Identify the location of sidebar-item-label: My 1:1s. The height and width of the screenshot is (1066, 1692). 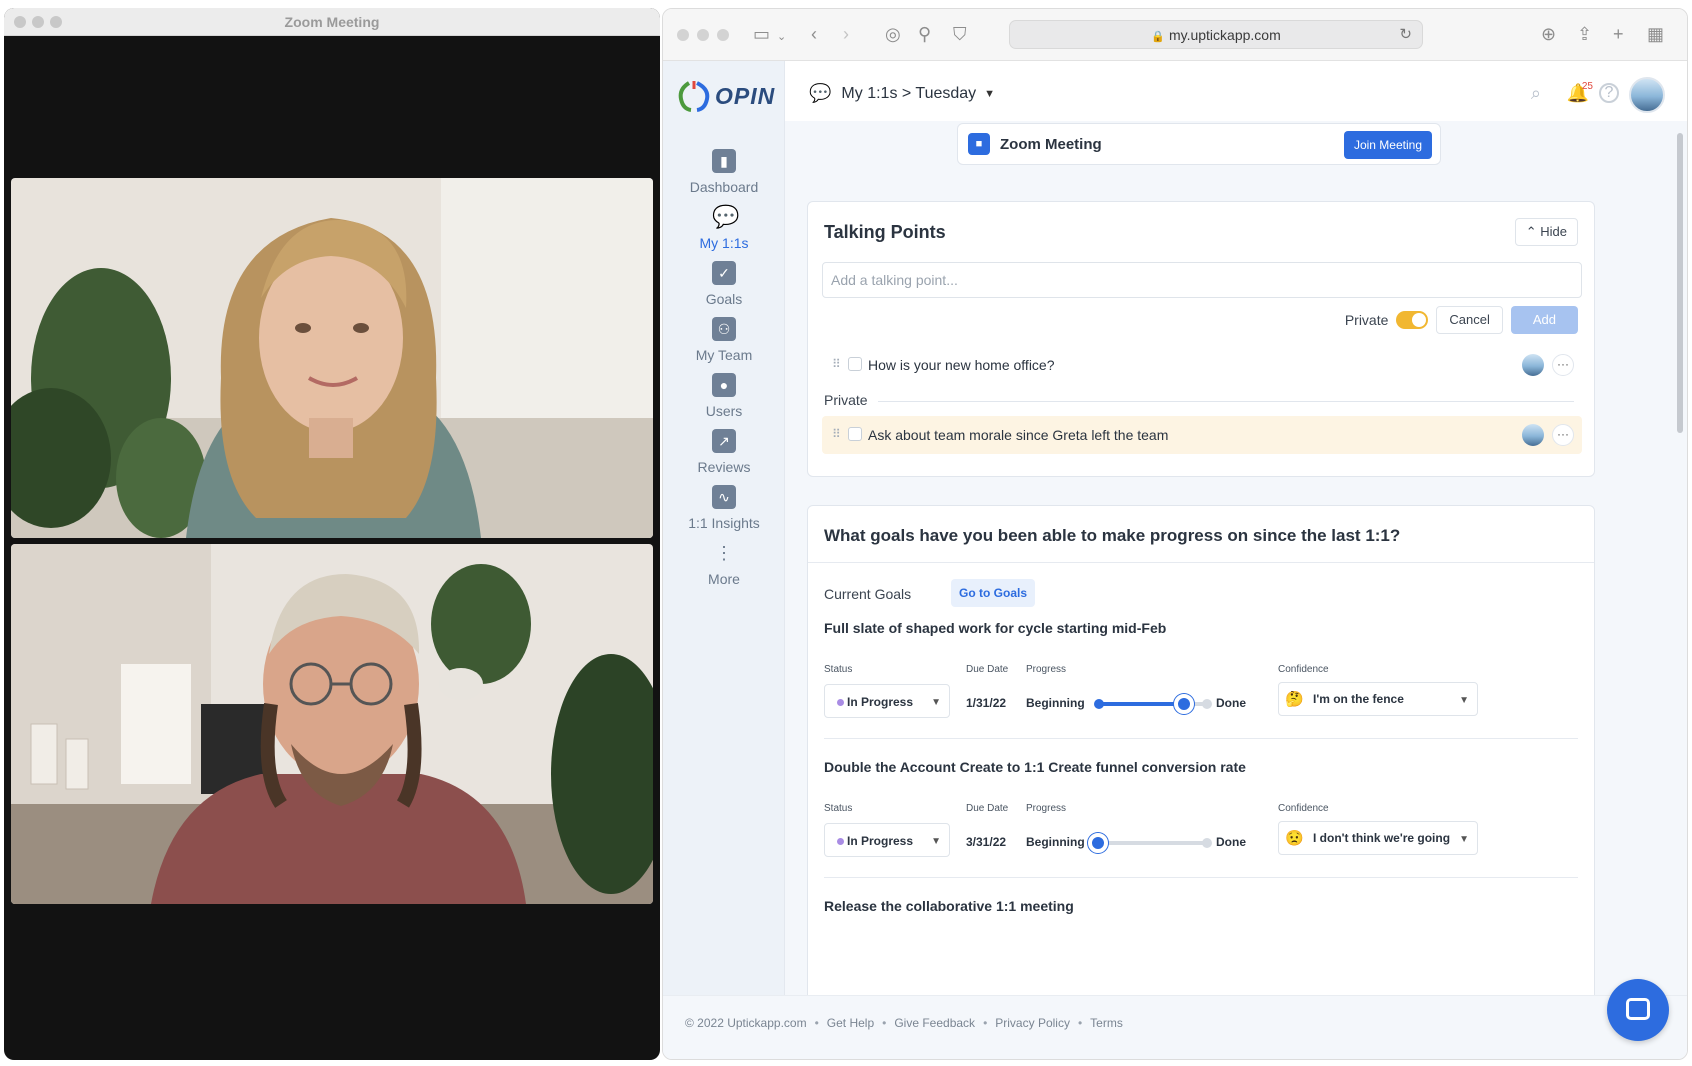
(724, 243).